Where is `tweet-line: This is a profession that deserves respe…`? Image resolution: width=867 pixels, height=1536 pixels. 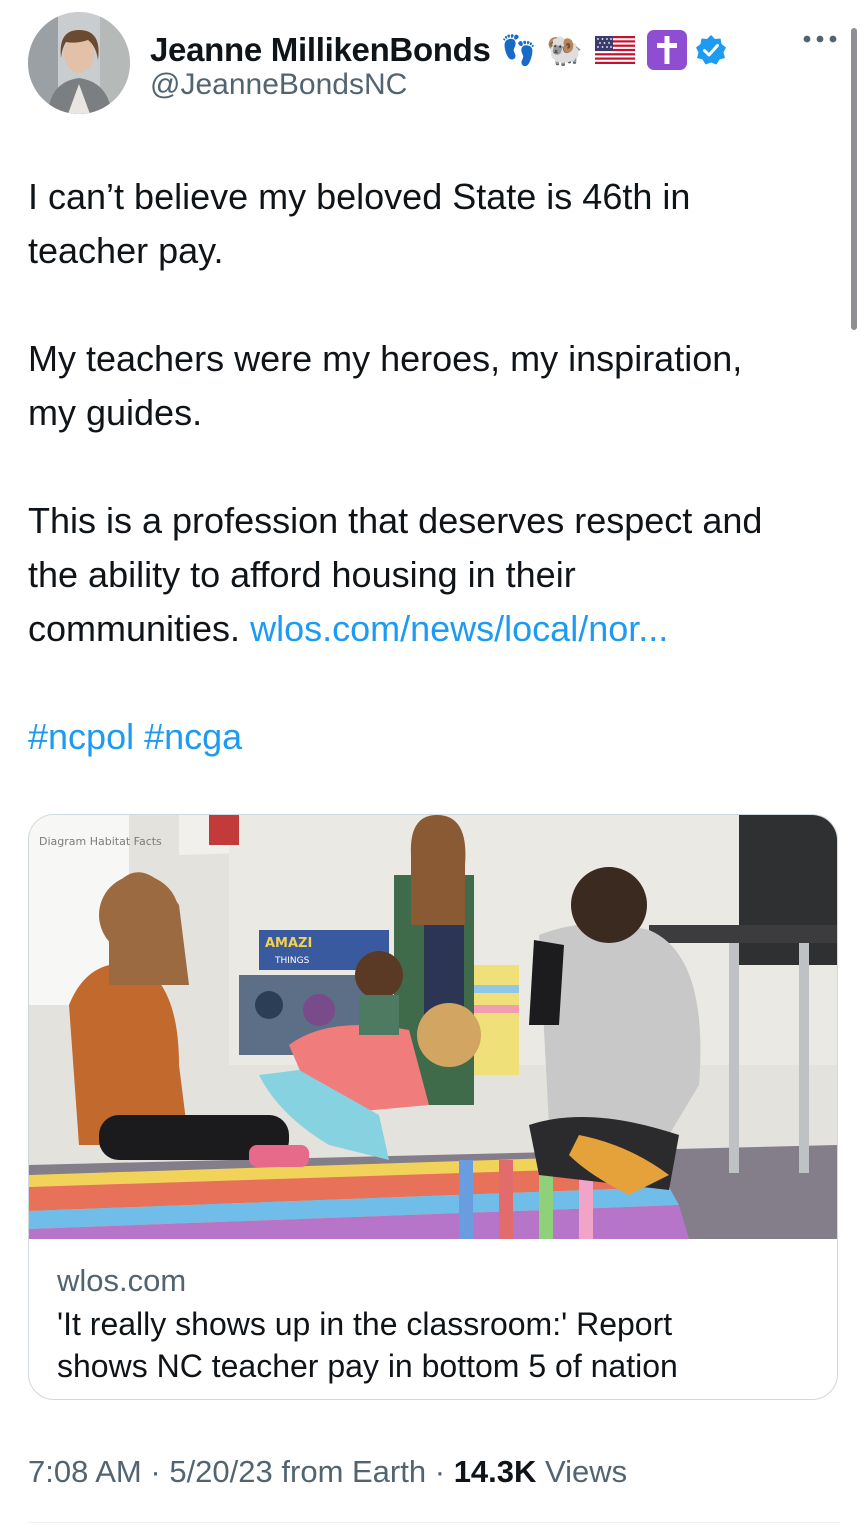
tweet-line: This is a profession that deserves respe… is located at coordinates (395, 520).